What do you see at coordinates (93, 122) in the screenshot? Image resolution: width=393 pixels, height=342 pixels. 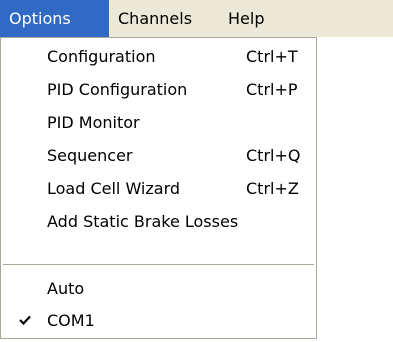 I see `menu-item-label: PID Monitor` at bounding box center [93, 122].